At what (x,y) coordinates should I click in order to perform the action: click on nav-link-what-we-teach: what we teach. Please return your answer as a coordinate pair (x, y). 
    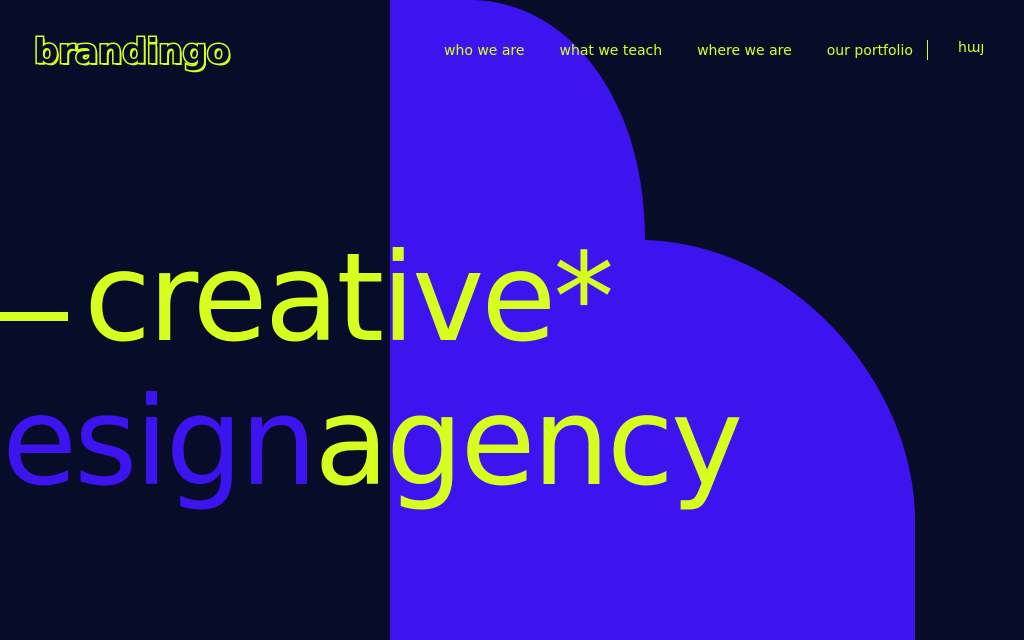
    Looking at the image, I should click on (611, 51).